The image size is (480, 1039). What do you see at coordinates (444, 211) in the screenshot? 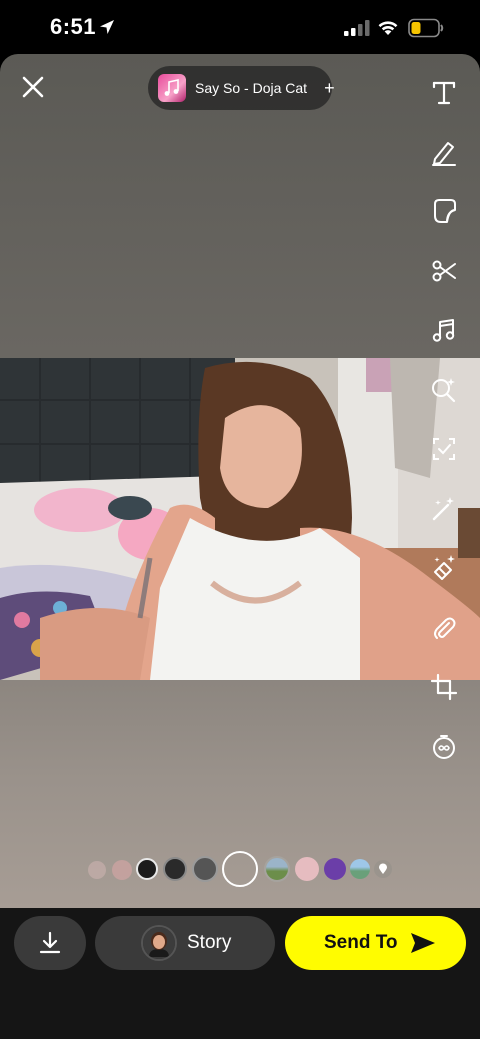
I see `sticker-icon` at bounding box center [444, 211].